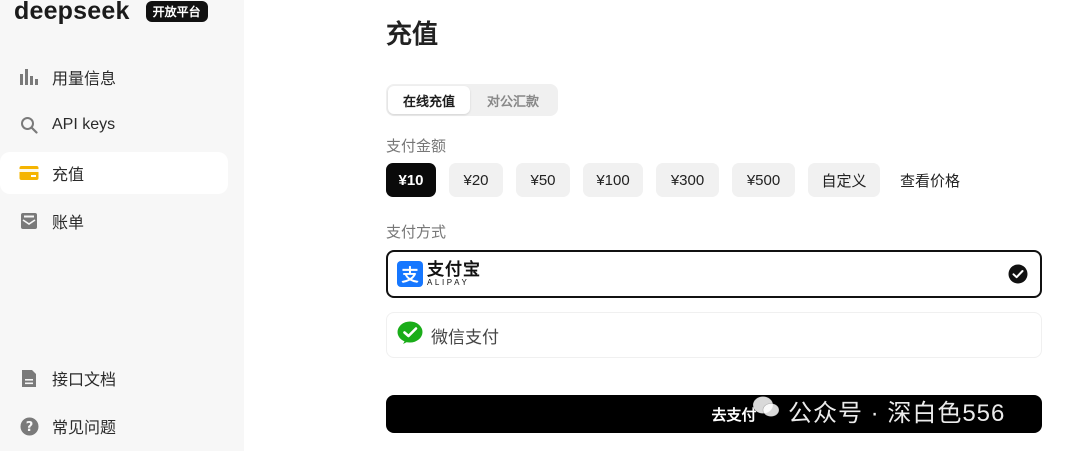 Image resolution: width=1080 pixels, height=451 pixels. Describe the element at coordinates (613, 180) in the screenshot. I see `amount-option-100: ¥100` at that location.